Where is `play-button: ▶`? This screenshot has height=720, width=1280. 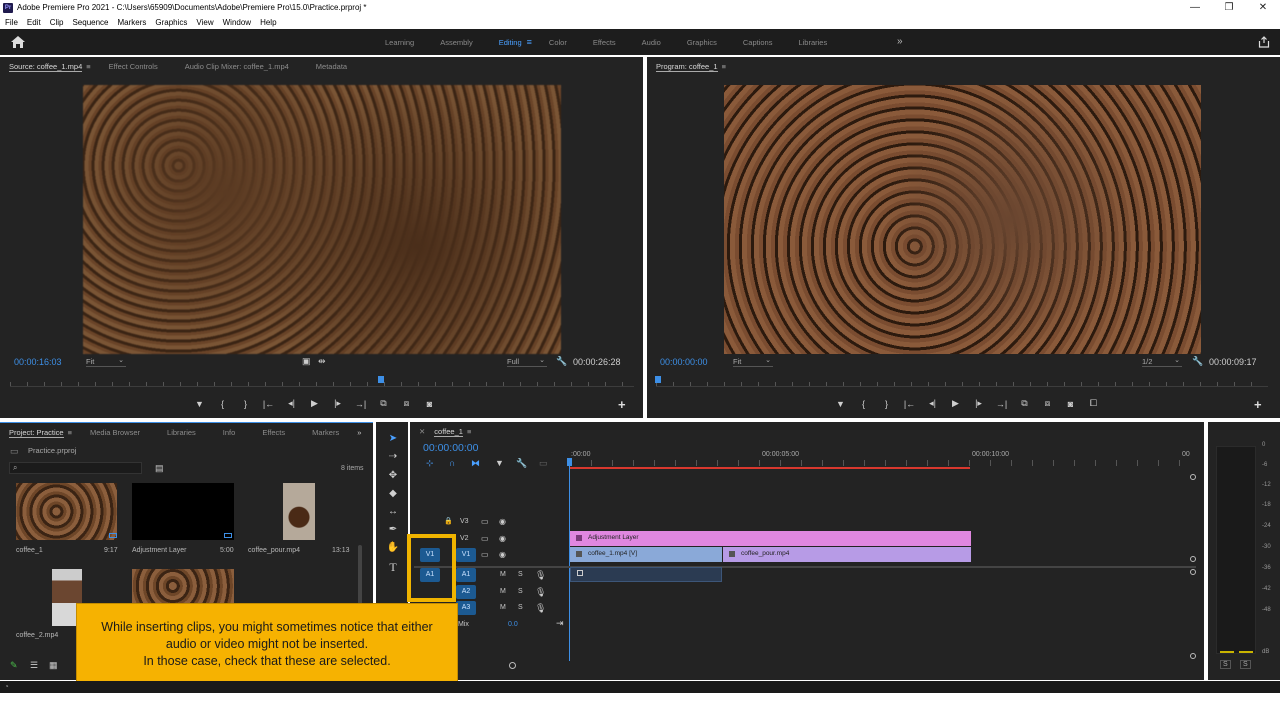 play-button: ▶ is located at coordinates (314, 403).